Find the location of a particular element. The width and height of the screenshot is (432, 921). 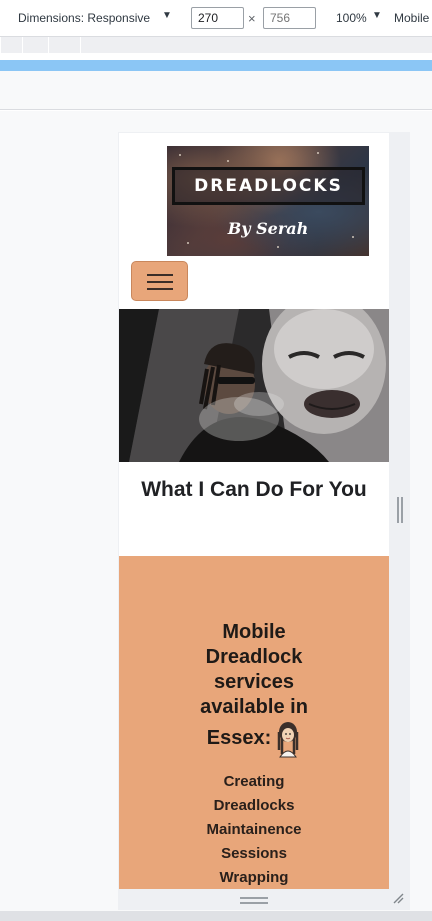

list-item: Wrapping is located at coordinates (254, 877).